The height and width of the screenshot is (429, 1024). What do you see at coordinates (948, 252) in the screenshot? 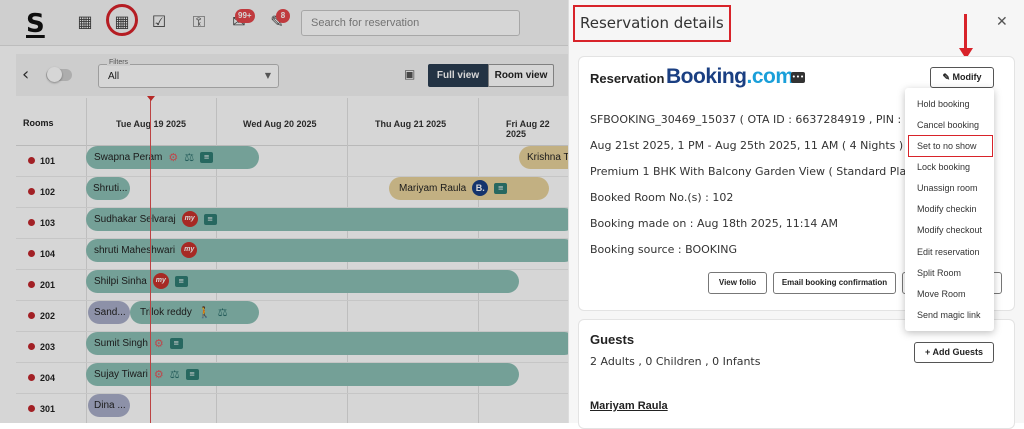
I see `menu-item-edit-reservation: Edit reservation` at bounding box center [948, 252].